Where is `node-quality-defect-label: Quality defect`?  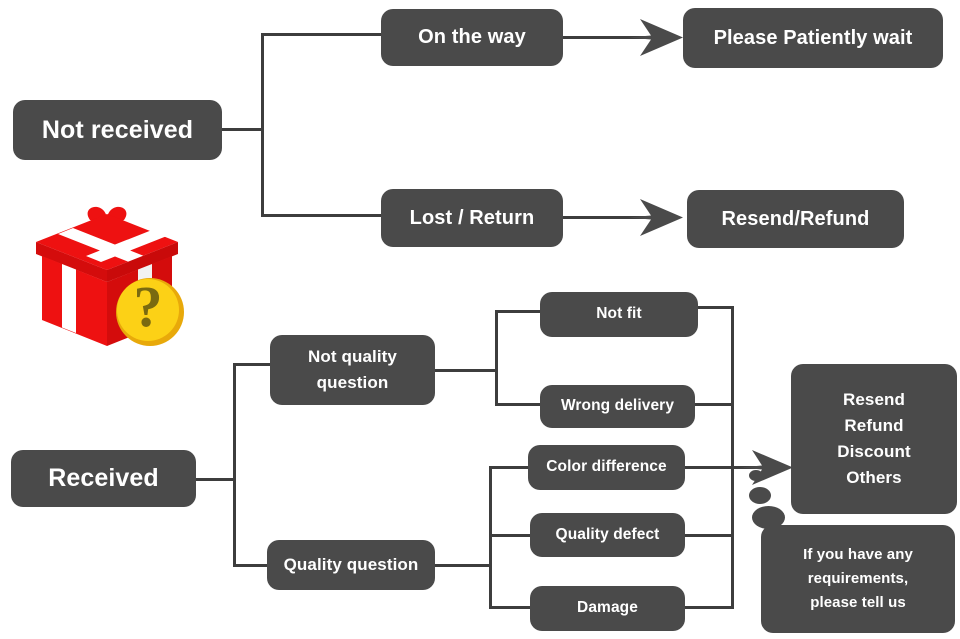
node-quality-defect-label: Quality defect is located at coordinates (607, 534).